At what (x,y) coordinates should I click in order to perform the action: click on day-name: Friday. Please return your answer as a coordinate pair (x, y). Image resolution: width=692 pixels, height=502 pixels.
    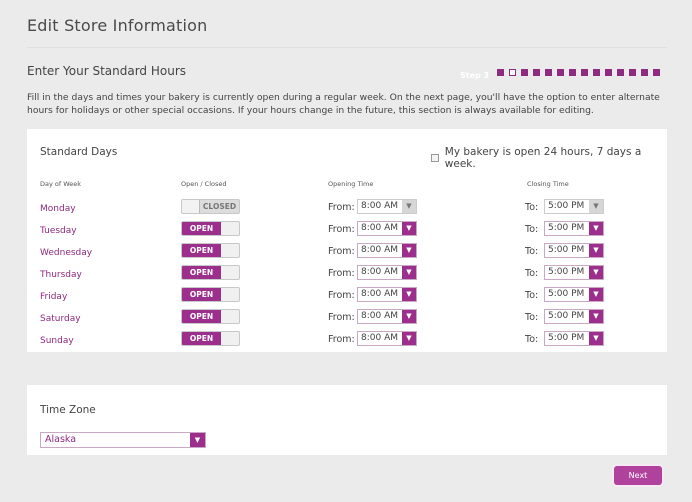
    Looking at the image, I should click on (54, 297).